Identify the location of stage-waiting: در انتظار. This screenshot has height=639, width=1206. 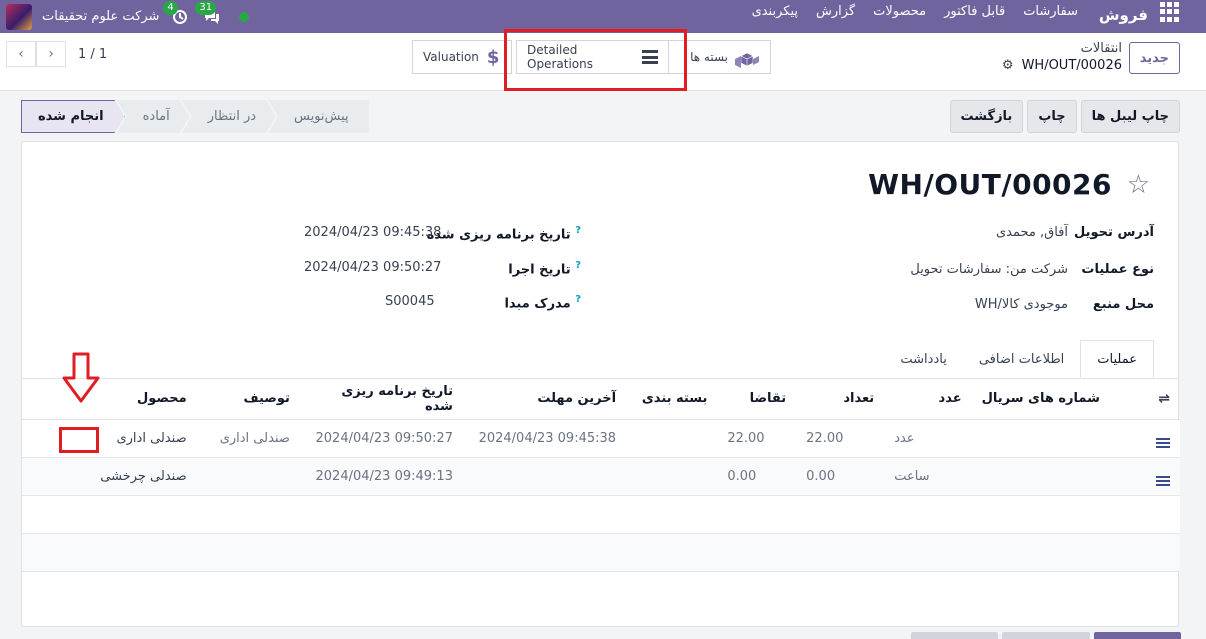
(229, 116).